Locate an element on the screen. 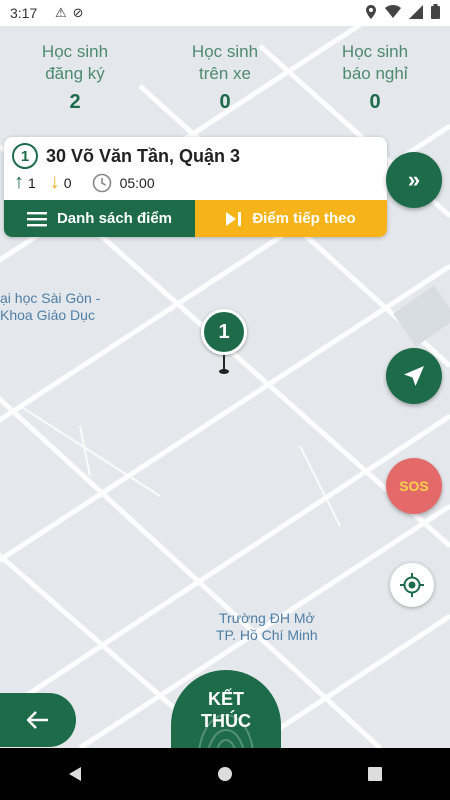 The height and width of the screenshot is (800, 450). system-nav-bar is located at coordinates (225, 774).